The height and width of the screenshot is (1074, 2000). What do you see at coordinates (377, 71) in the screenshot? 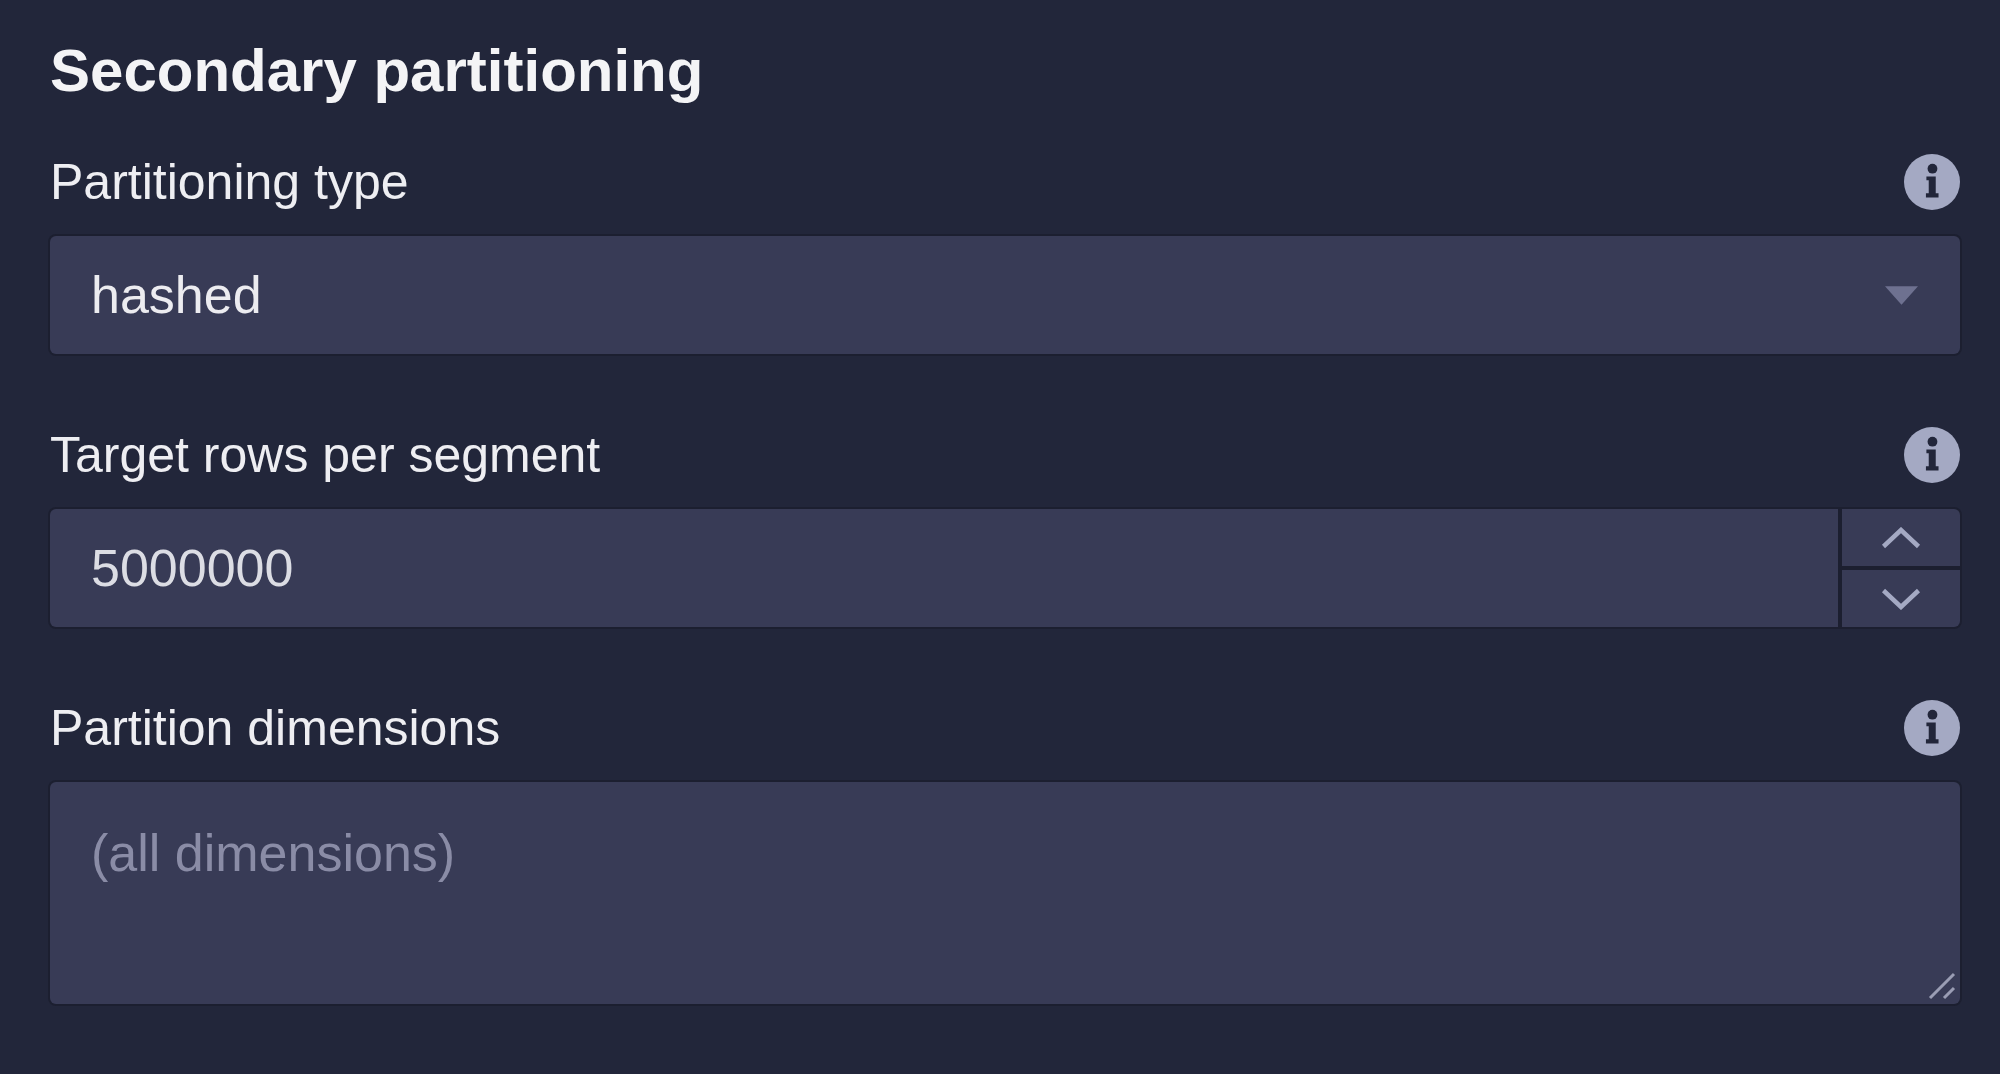
I see `section-title: Secondary partitioning` at bounding box center [377, 71].